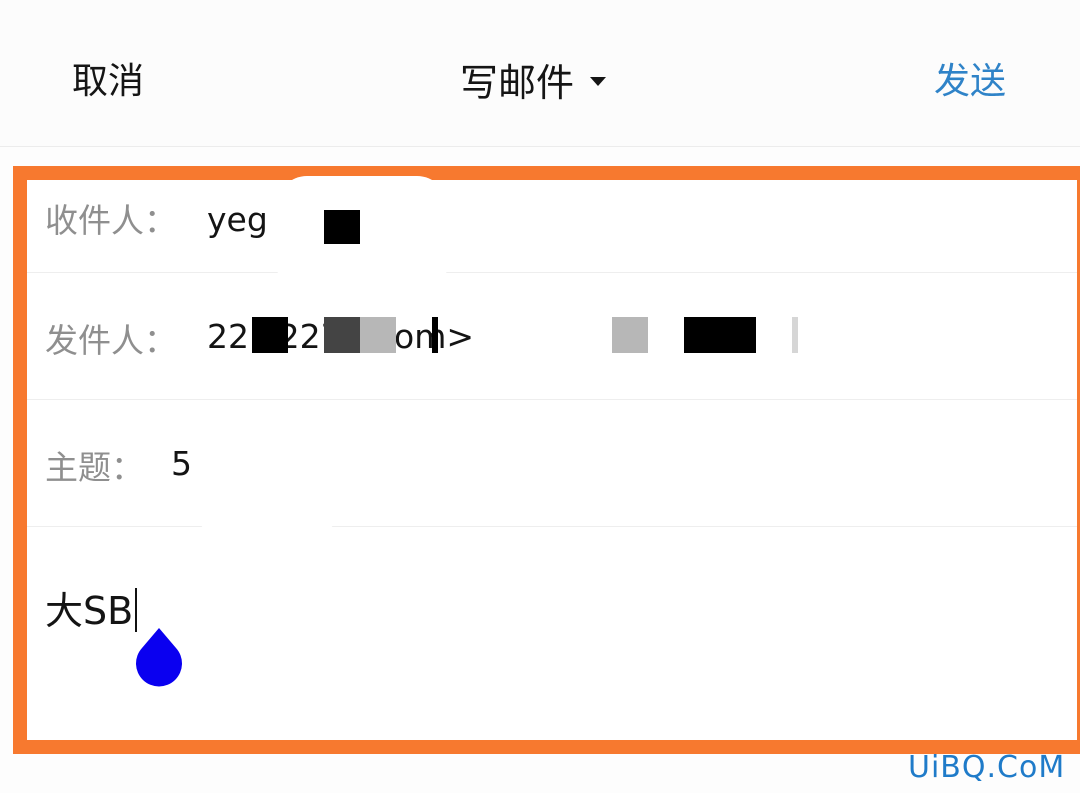  Describe the element at coordinates (598, 81) in the screenshot. I see `caret-down-icon` at that location.